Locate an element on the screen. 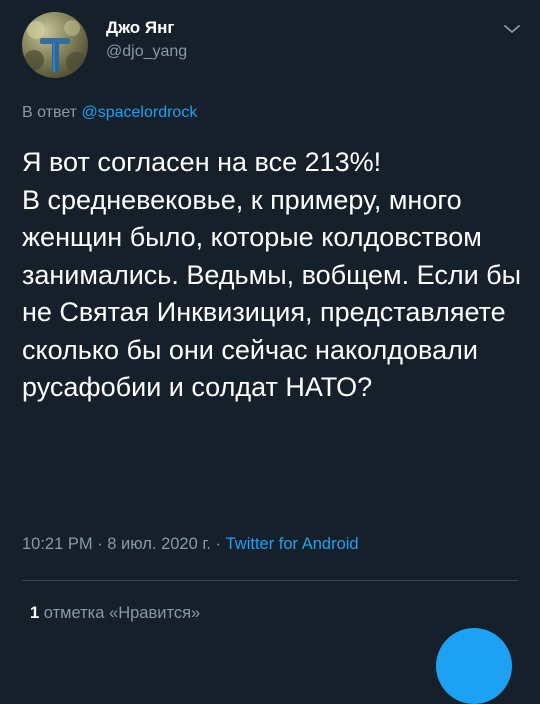 The width and height of the screenshot is (540, 704). author-handle: @djo_yang is located at coordinates (146, 52).